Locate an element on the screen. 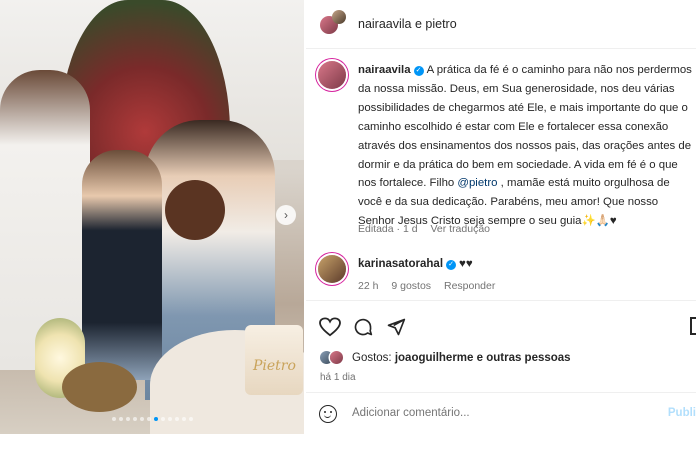  comment-composer: Publi is located at coordinates (501, 416).